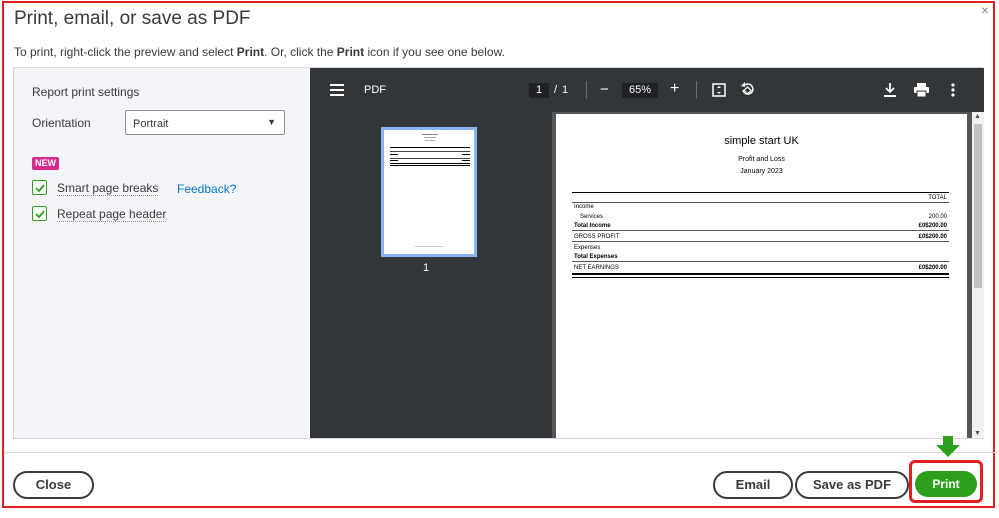 The image size is (999, 518). Describe the element at coordinates (760, 268) in the screenshot. I see `table-row: NET EARNINGS £0$200.00` at that location.